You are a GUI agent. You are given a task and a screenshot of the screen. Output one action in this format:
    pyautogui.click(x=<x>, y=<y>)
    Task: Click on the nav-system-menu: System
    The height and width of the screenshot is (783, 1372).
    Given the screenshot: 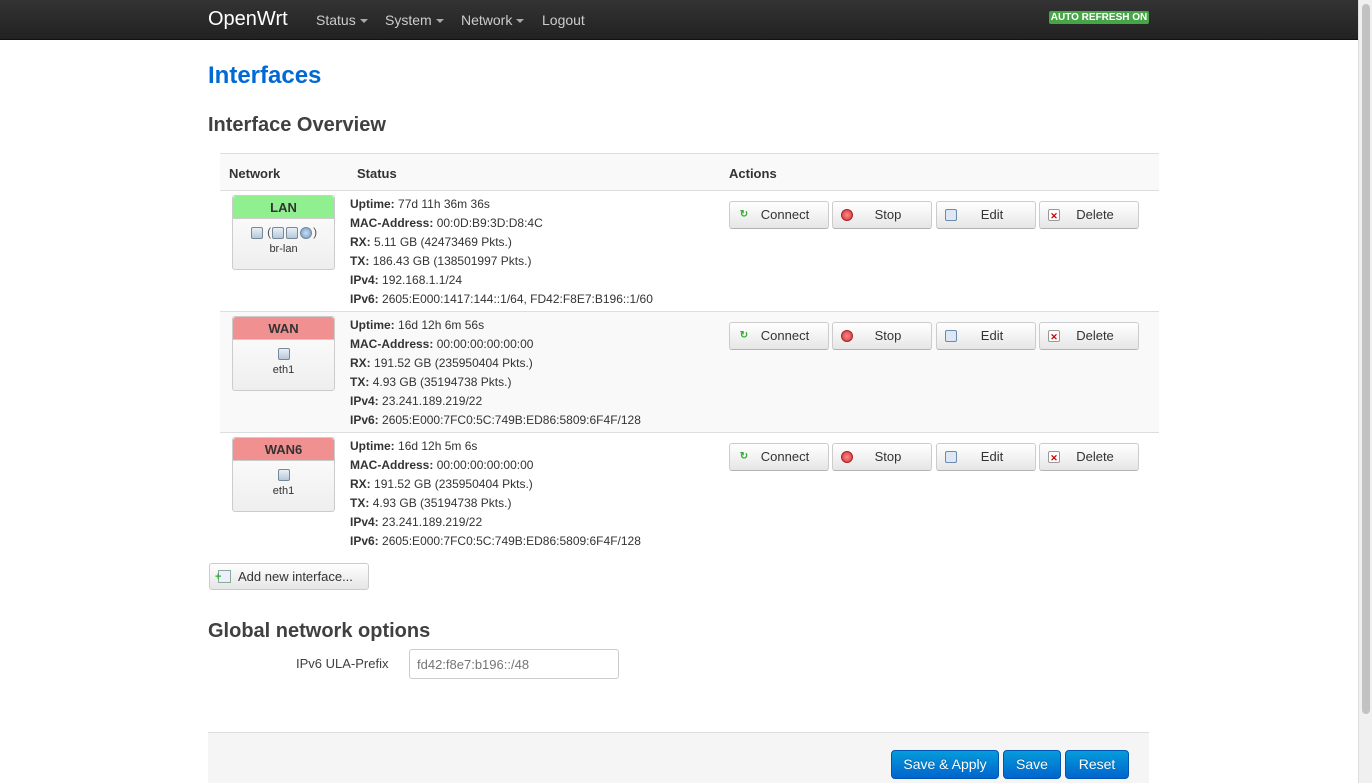 What is the action you would take?
    pyautogui.click(x=414, y=20)
    